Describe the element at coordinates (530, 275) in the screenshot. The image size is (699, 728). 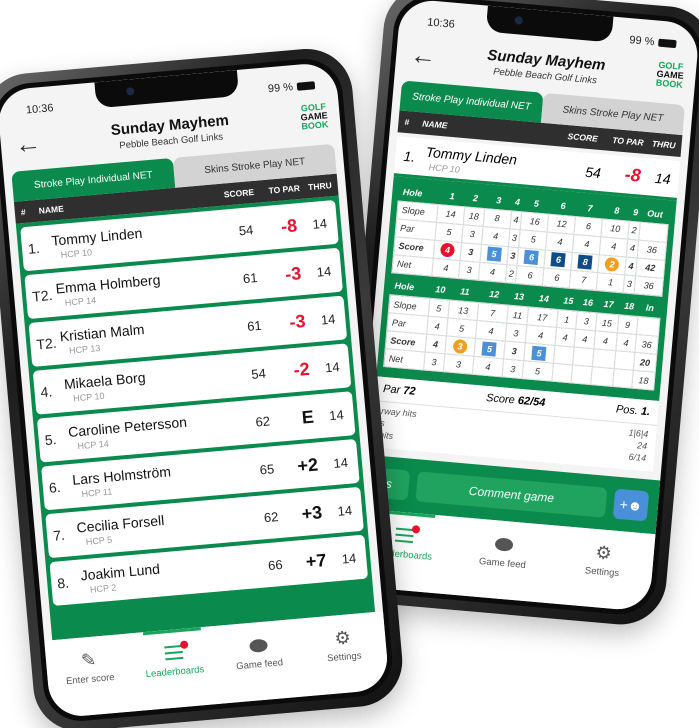
I see `net-cell: 6` at that location.